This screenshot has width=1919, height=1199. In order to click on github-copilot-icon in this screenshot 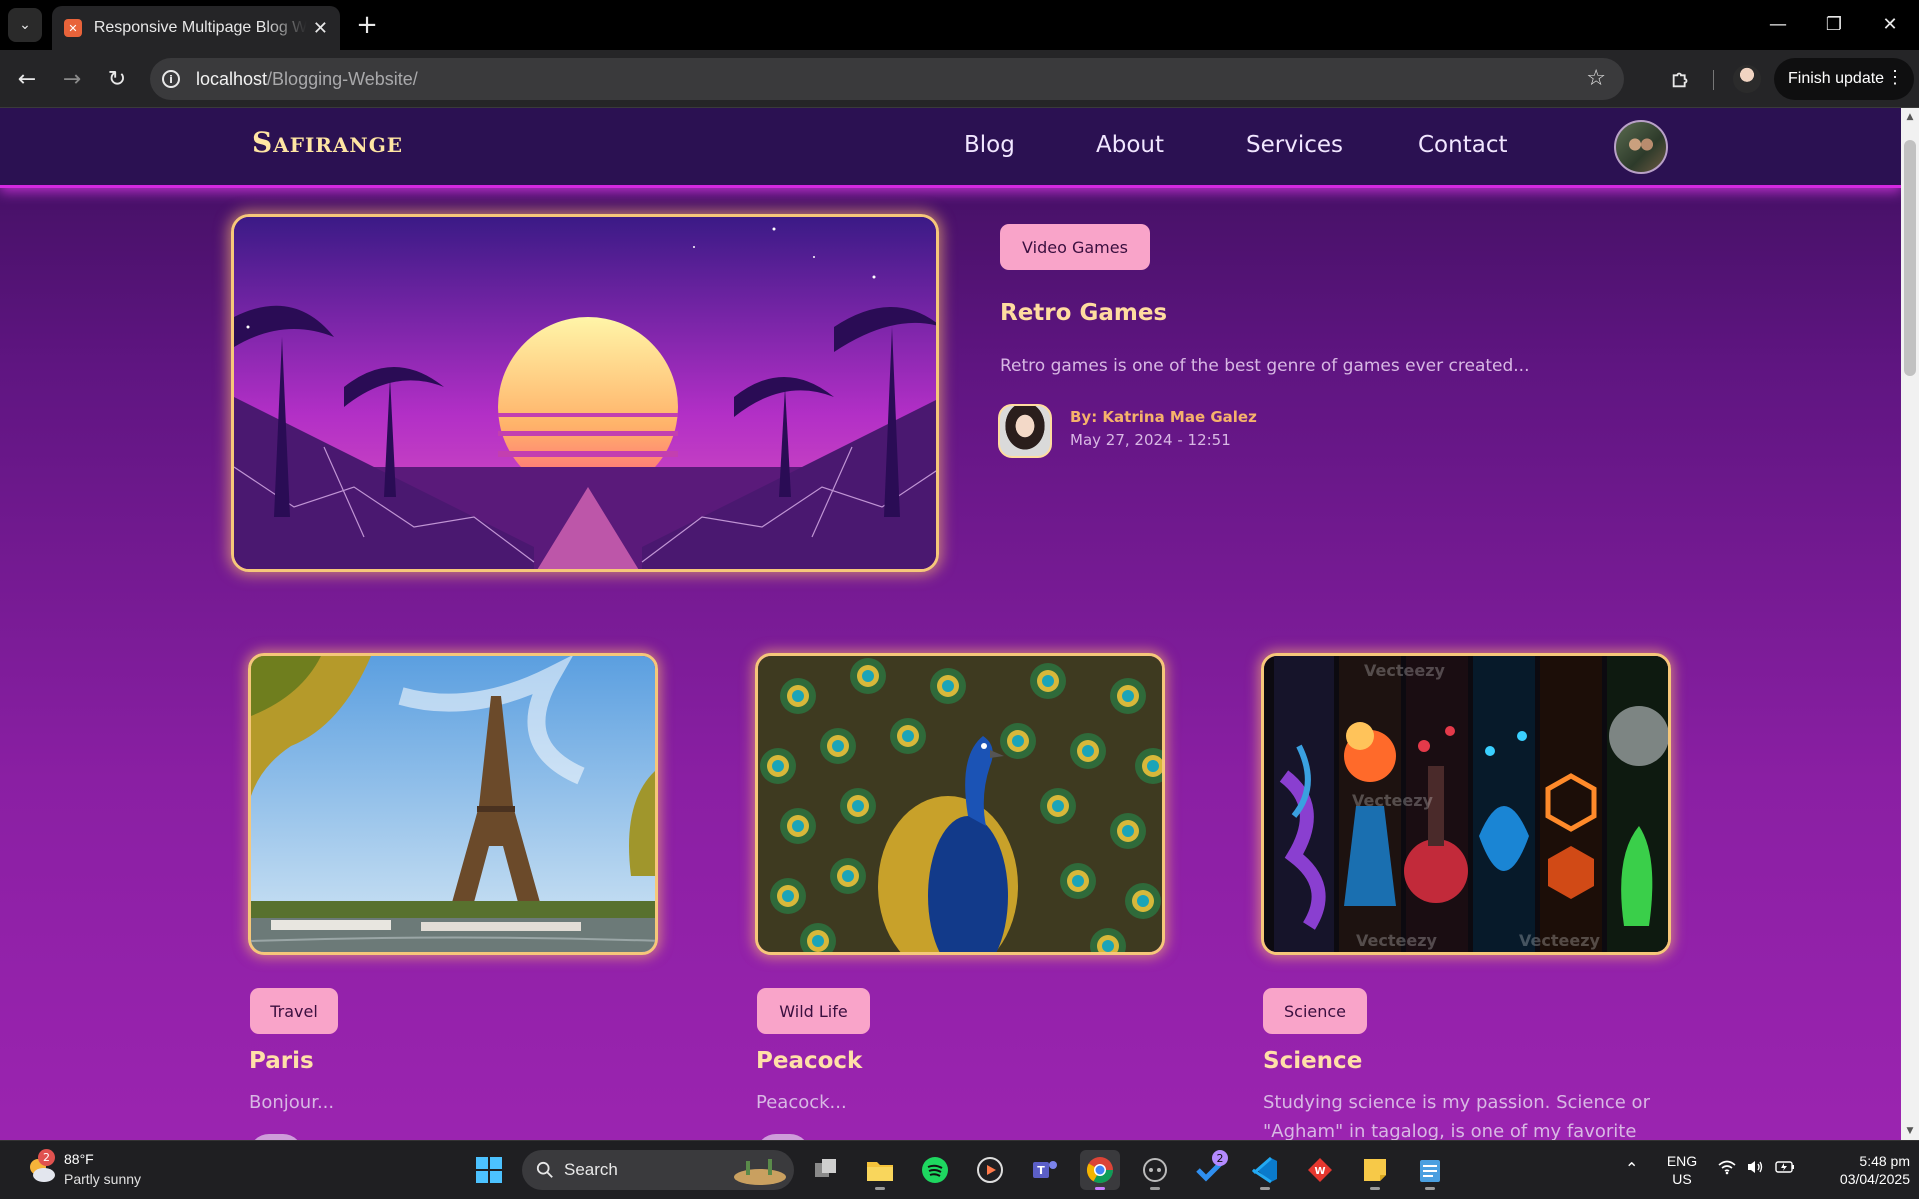, I will do `click(1155, 1170)`.